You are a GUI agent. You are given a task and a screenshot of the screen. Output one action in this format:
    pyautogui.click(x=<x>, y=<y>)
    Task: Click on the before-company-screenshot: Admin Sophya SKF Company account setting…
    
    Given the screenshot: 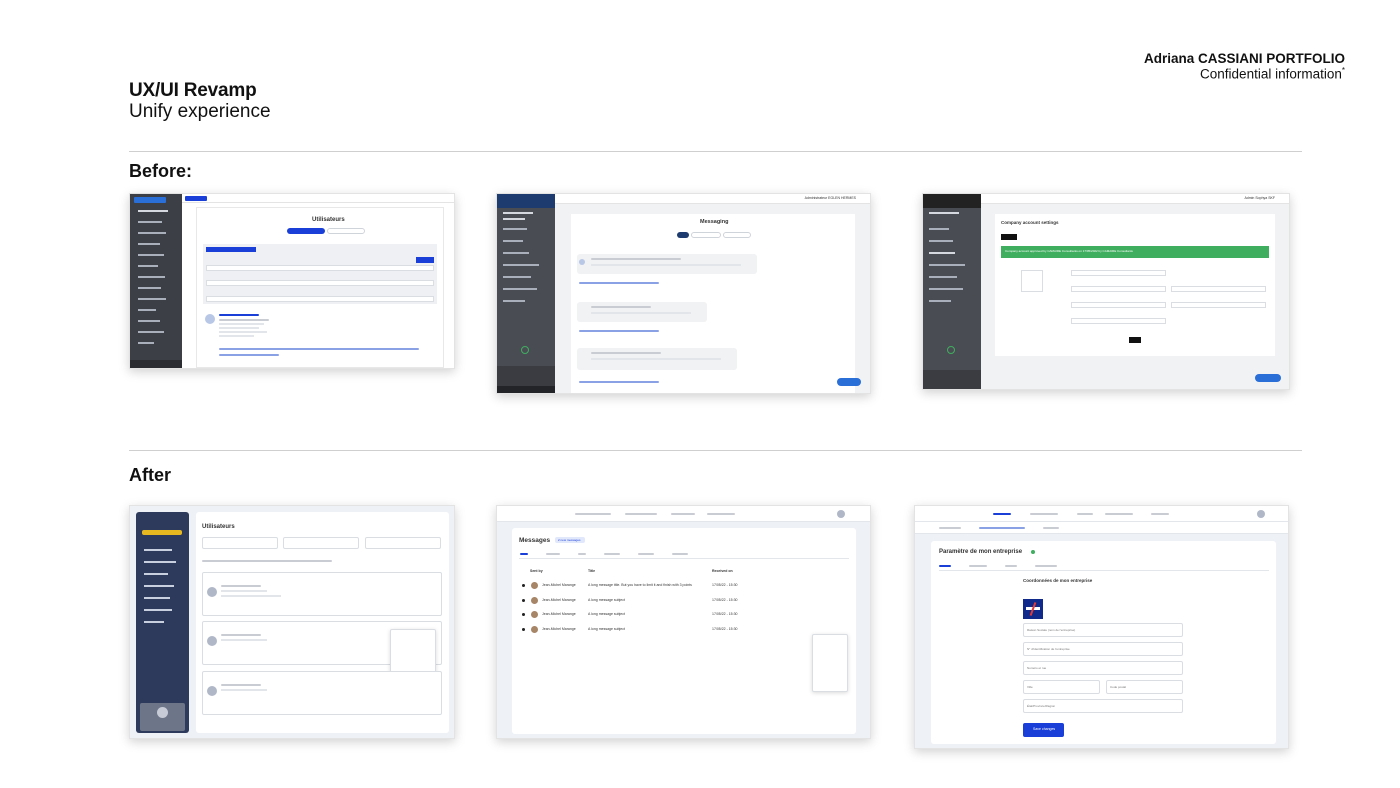 What is the action you would take?
    pyautogui.click(x=1106, y=291)
    